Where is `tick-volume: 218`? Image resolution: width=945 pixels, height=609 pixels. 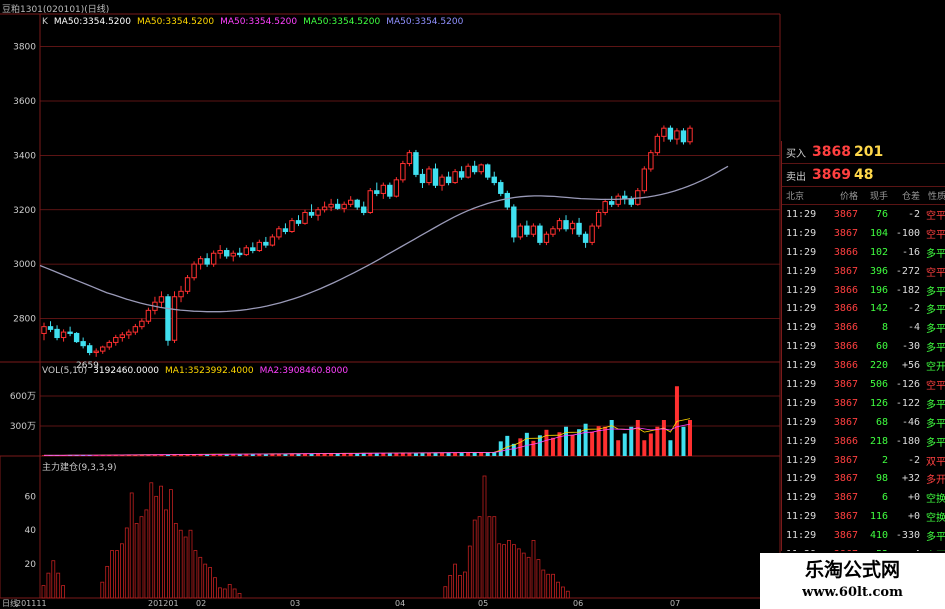 tick-volume: 218 is located at coordinates (878, 441).